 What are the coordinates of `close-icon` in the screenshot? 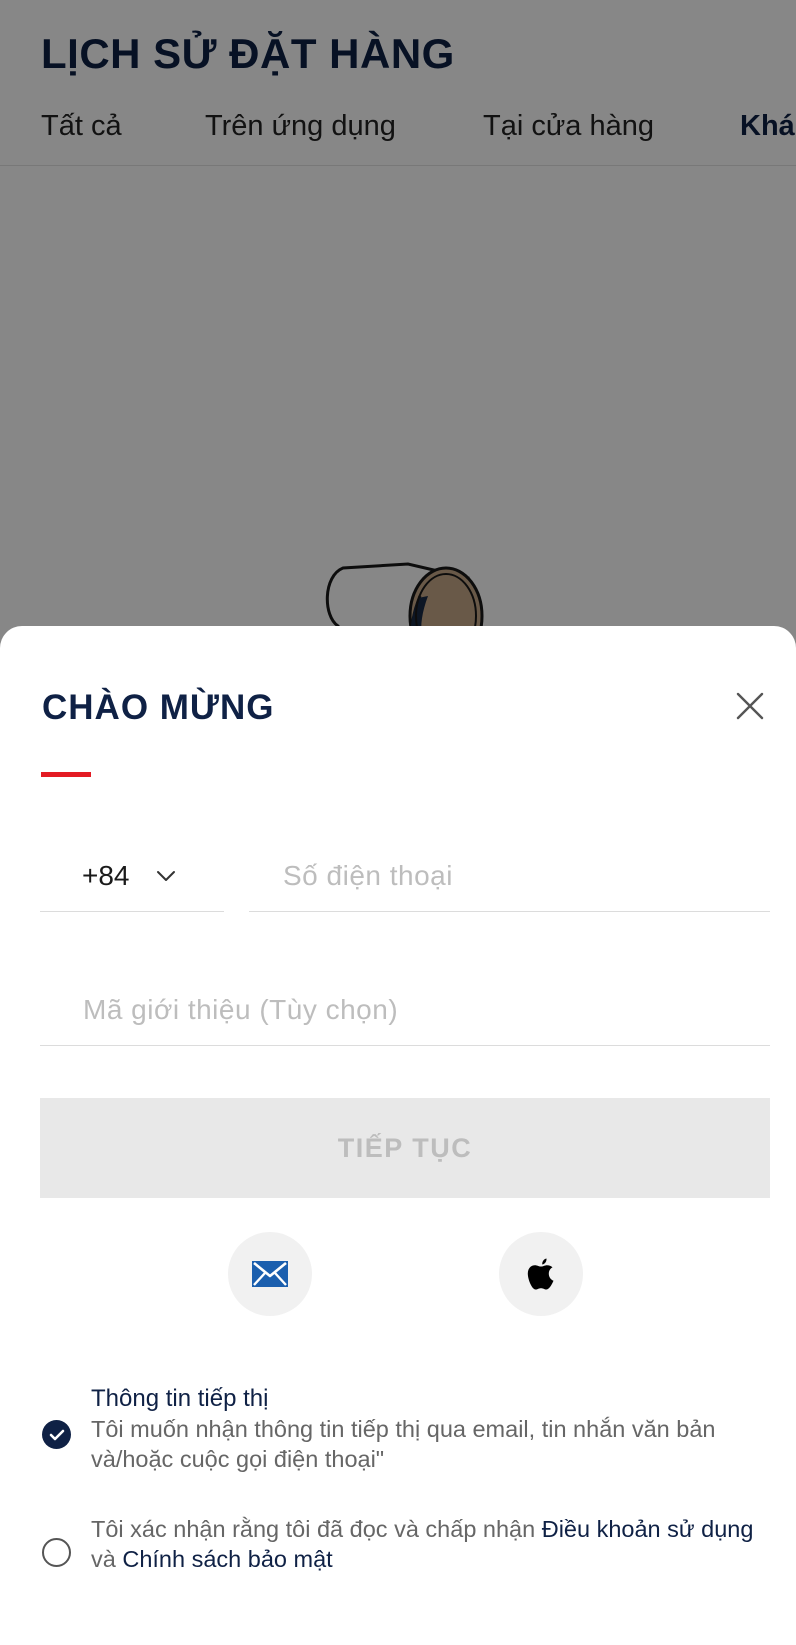 It's located at (750, 706).